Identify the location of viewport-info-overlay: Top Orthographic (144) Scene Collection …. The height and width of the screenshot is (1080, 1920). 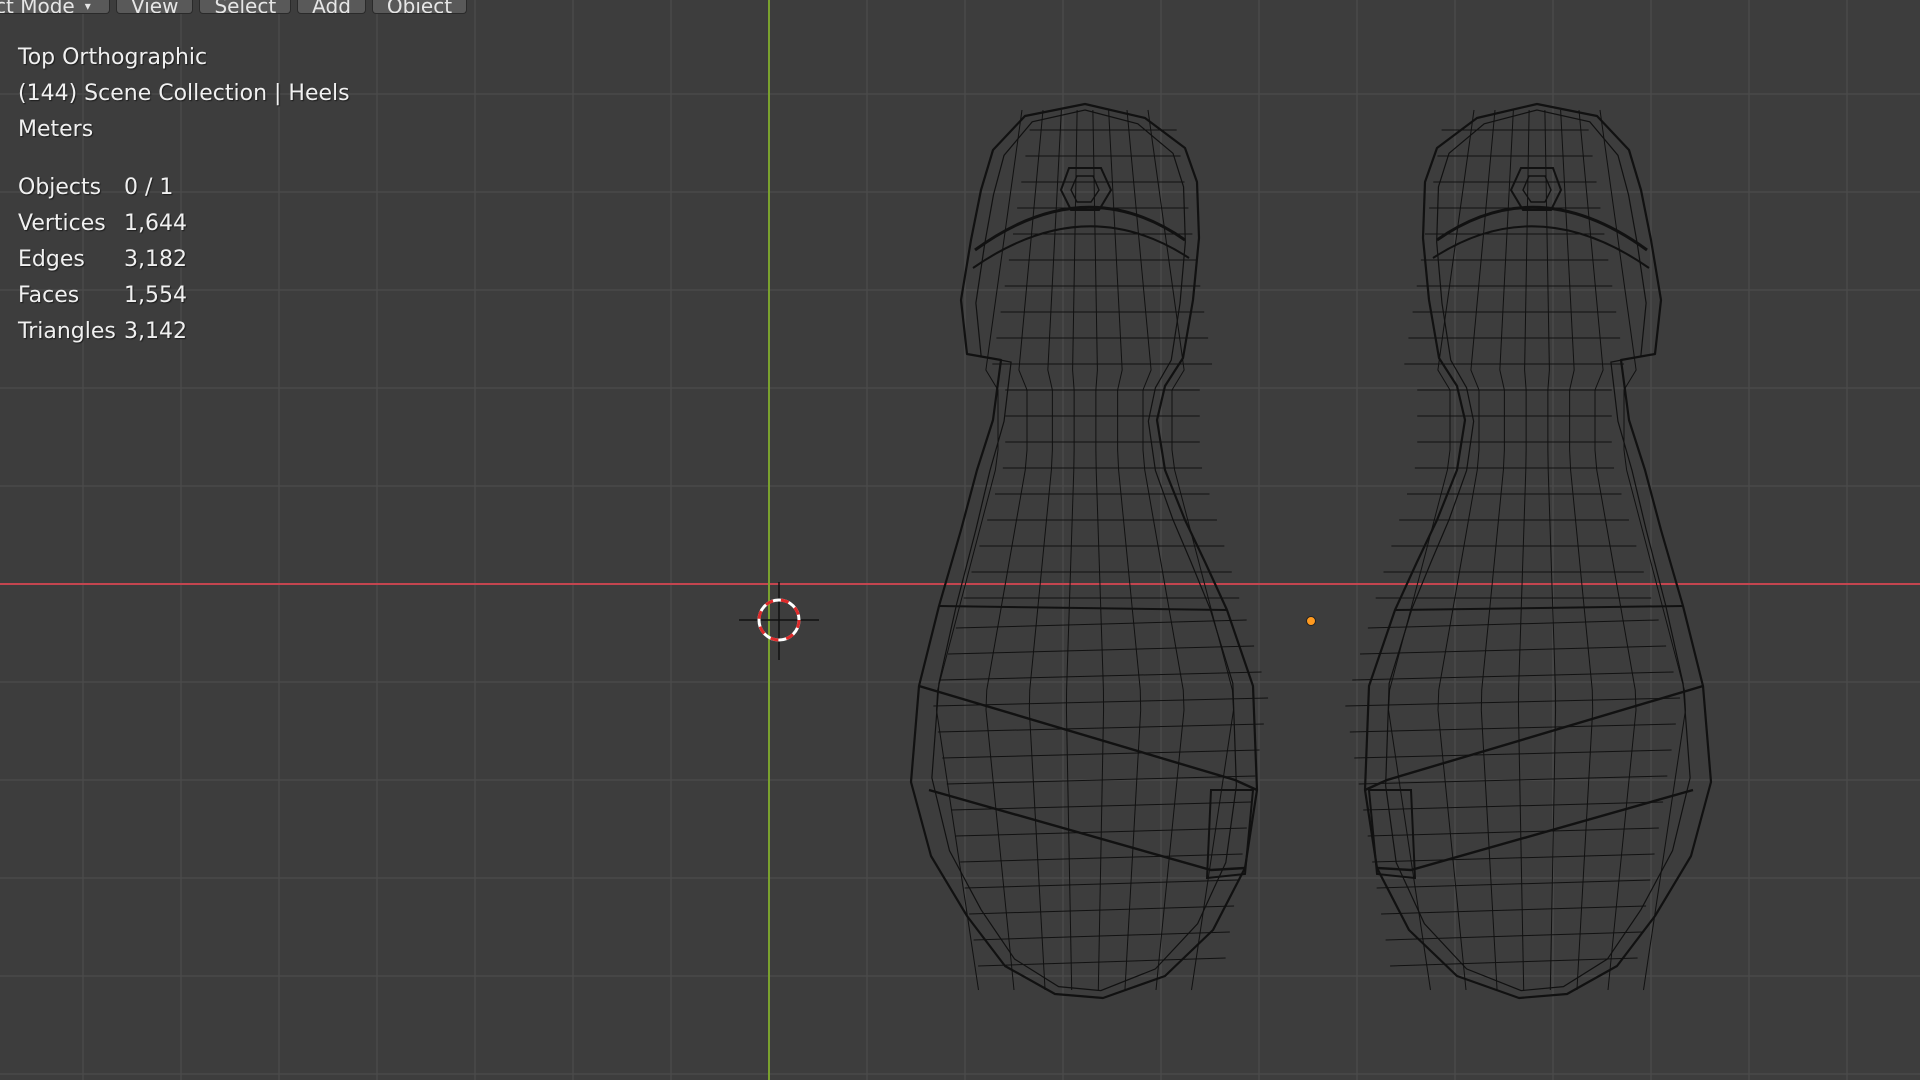
(184, 195).